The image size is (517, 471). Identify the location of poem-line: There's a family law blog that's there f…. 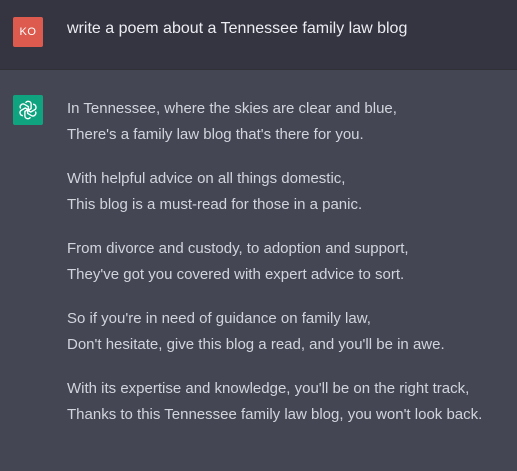
(215, 134).